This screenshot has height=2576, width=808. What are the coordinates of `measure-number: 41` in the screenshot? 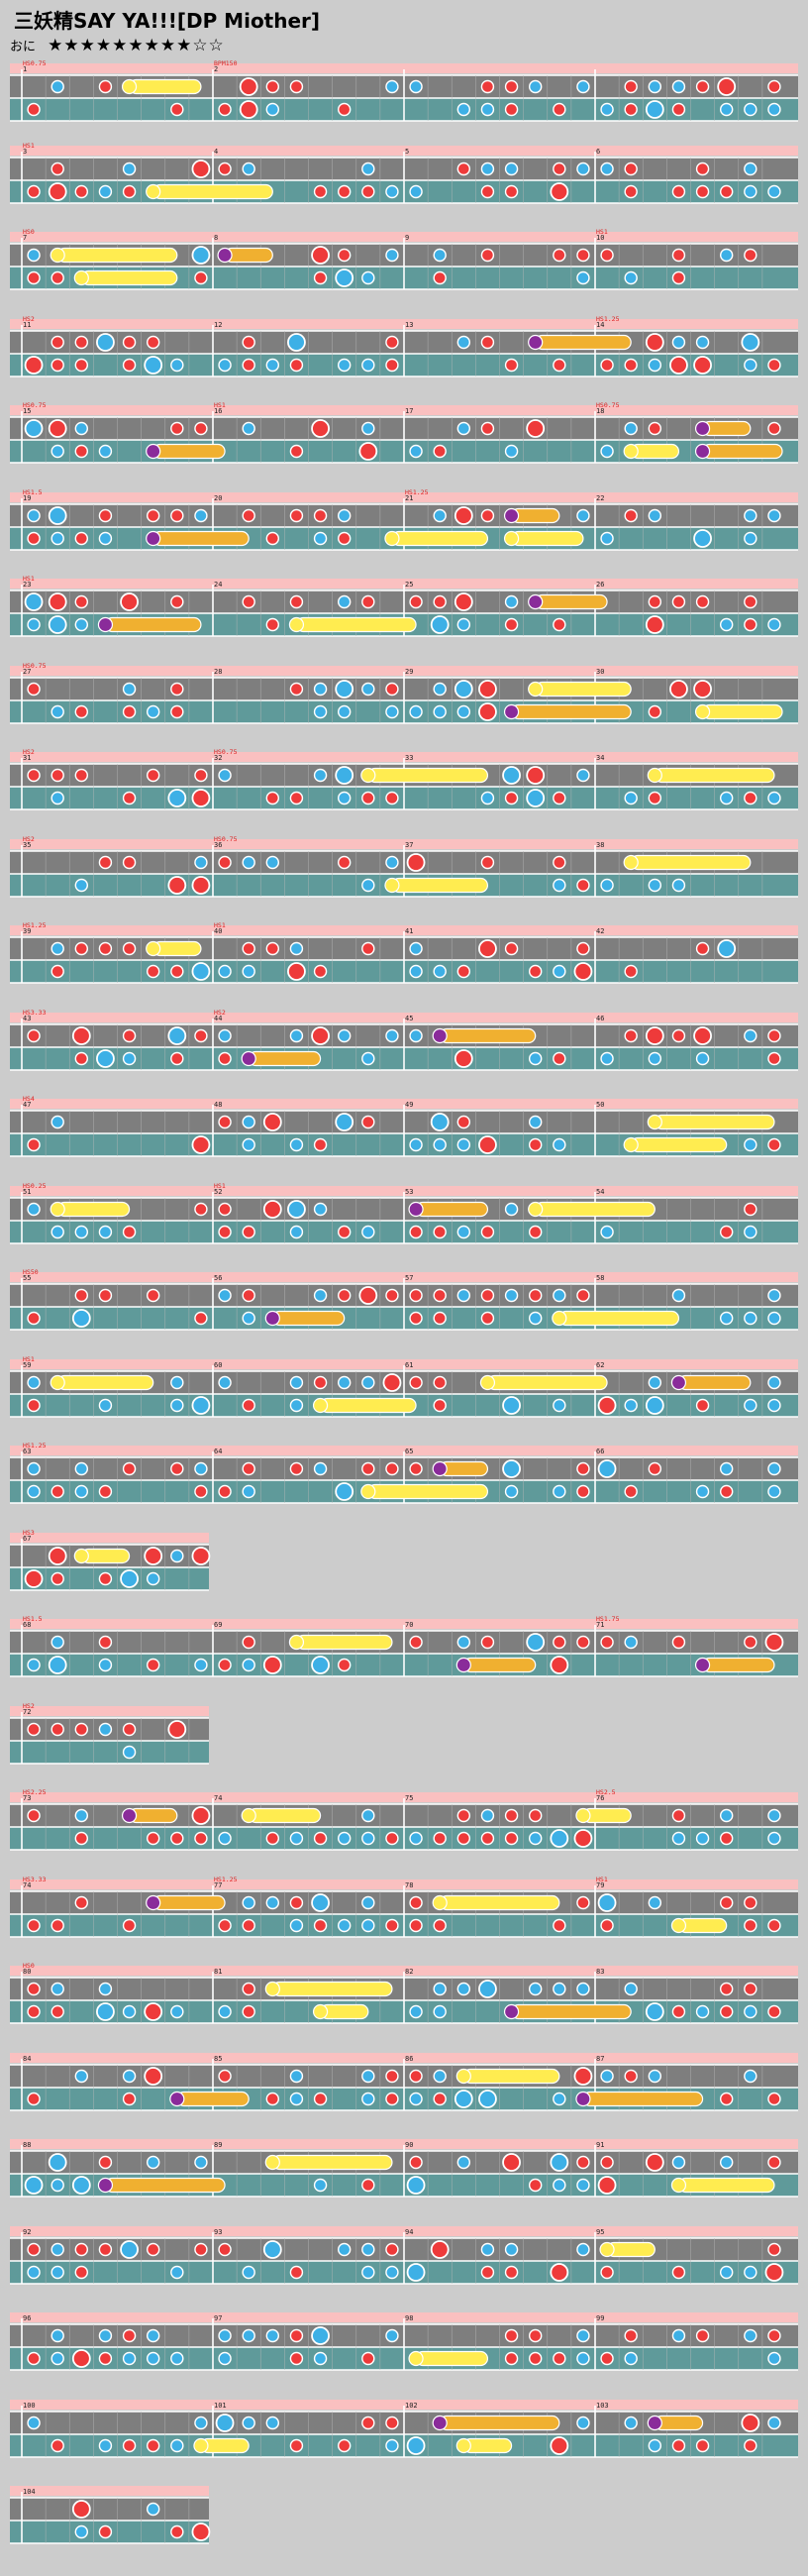 It's located at (409, 931).